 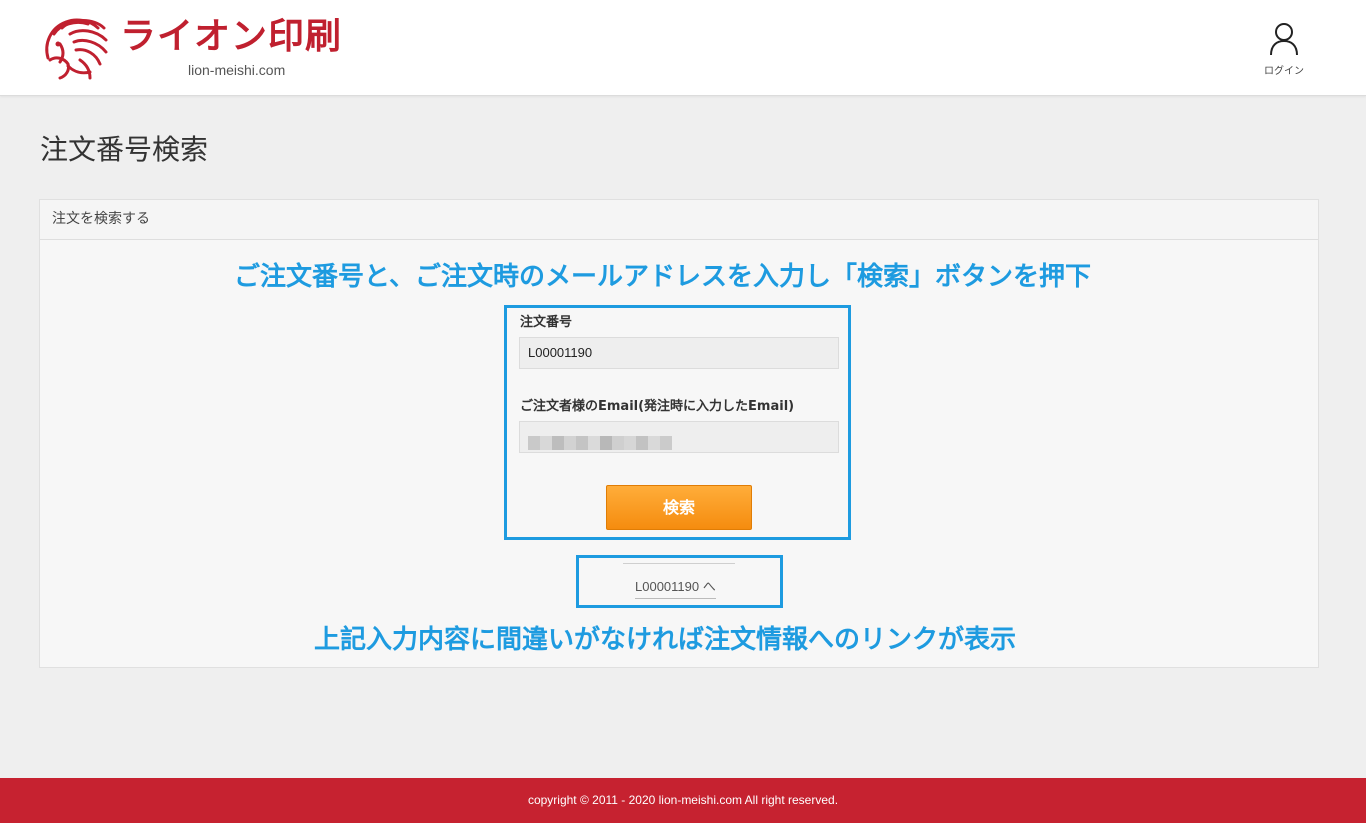 I want to click on email-label: ご注文者様のEmail(発注時に入力したEmail), so click(x=657, y=406).